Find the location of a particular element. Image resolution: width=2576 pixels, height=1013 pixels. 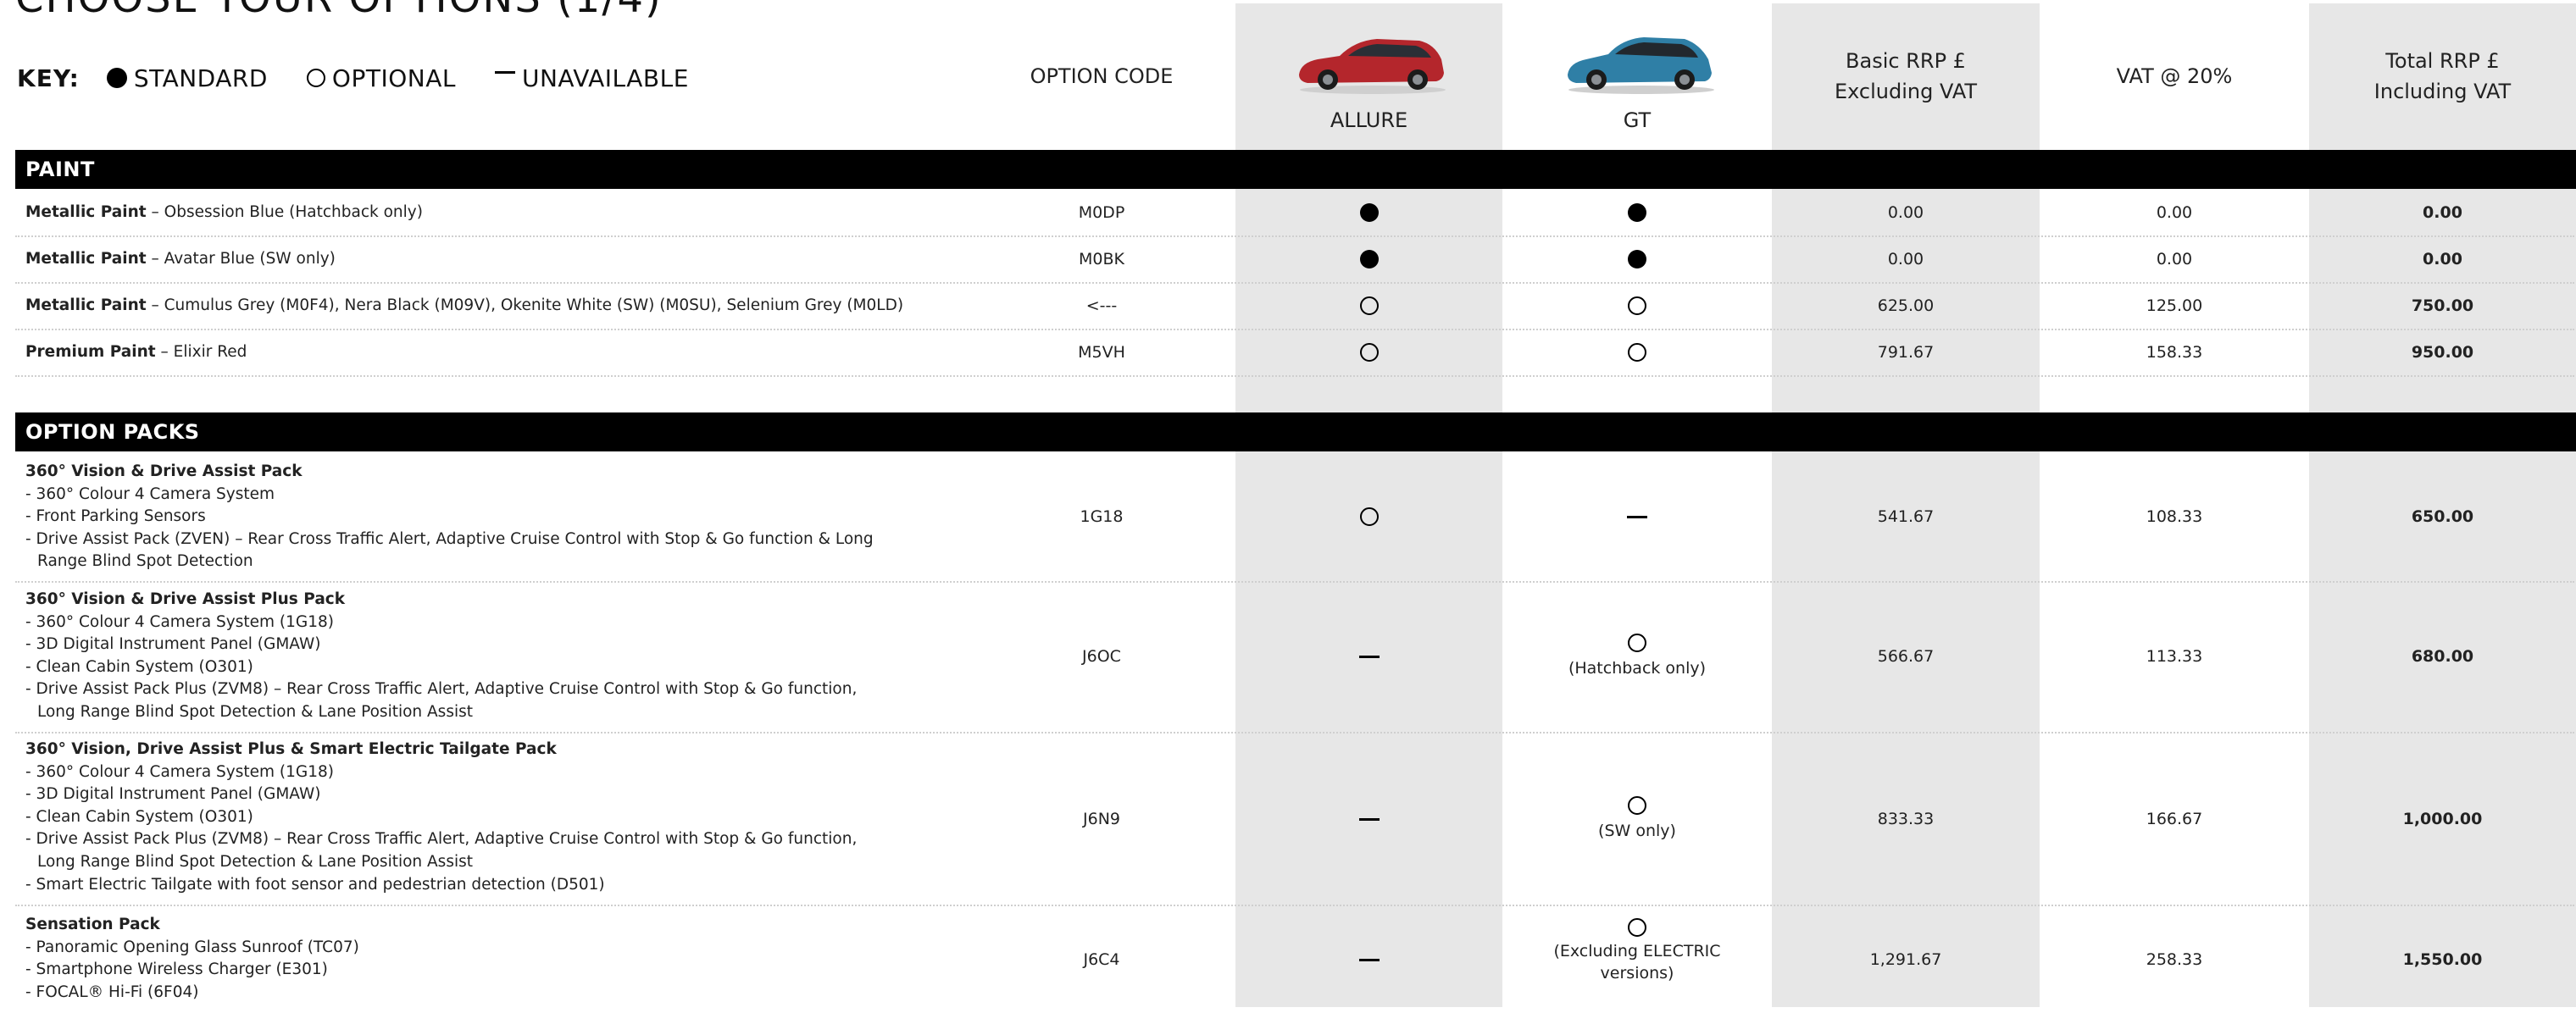

paint-row-description: Premium Paint – Elixir Red is located at coordinates (136, 352).